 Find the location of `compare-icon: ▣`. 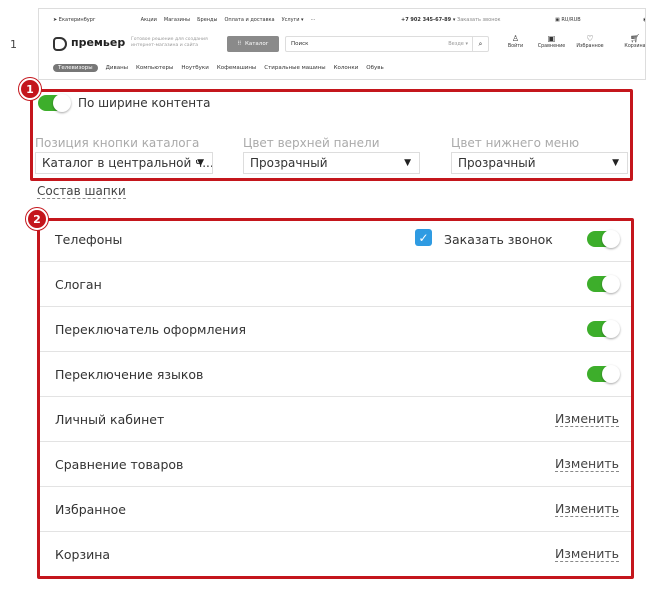

compare-icon: ▣ is located at coordinates (551, 38).